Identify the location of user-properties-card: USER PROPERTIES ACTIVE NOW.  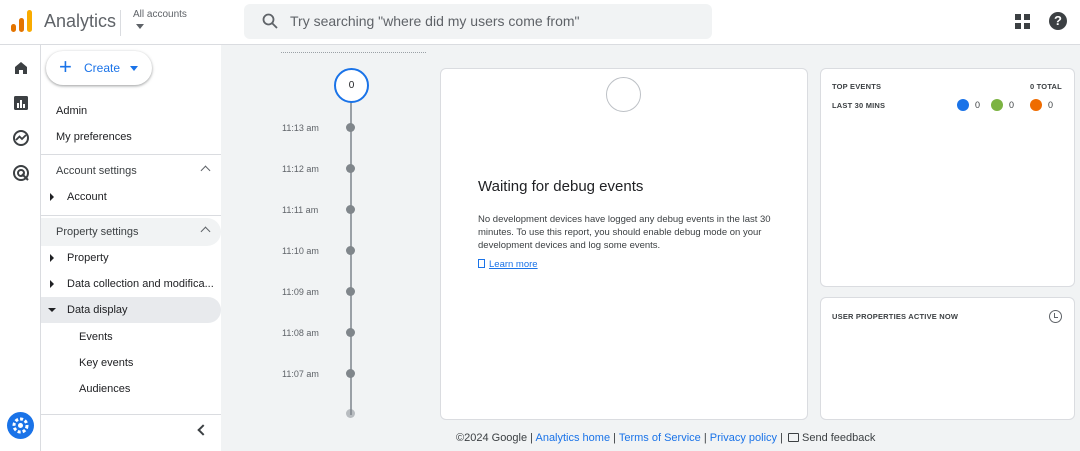
(947, 358).